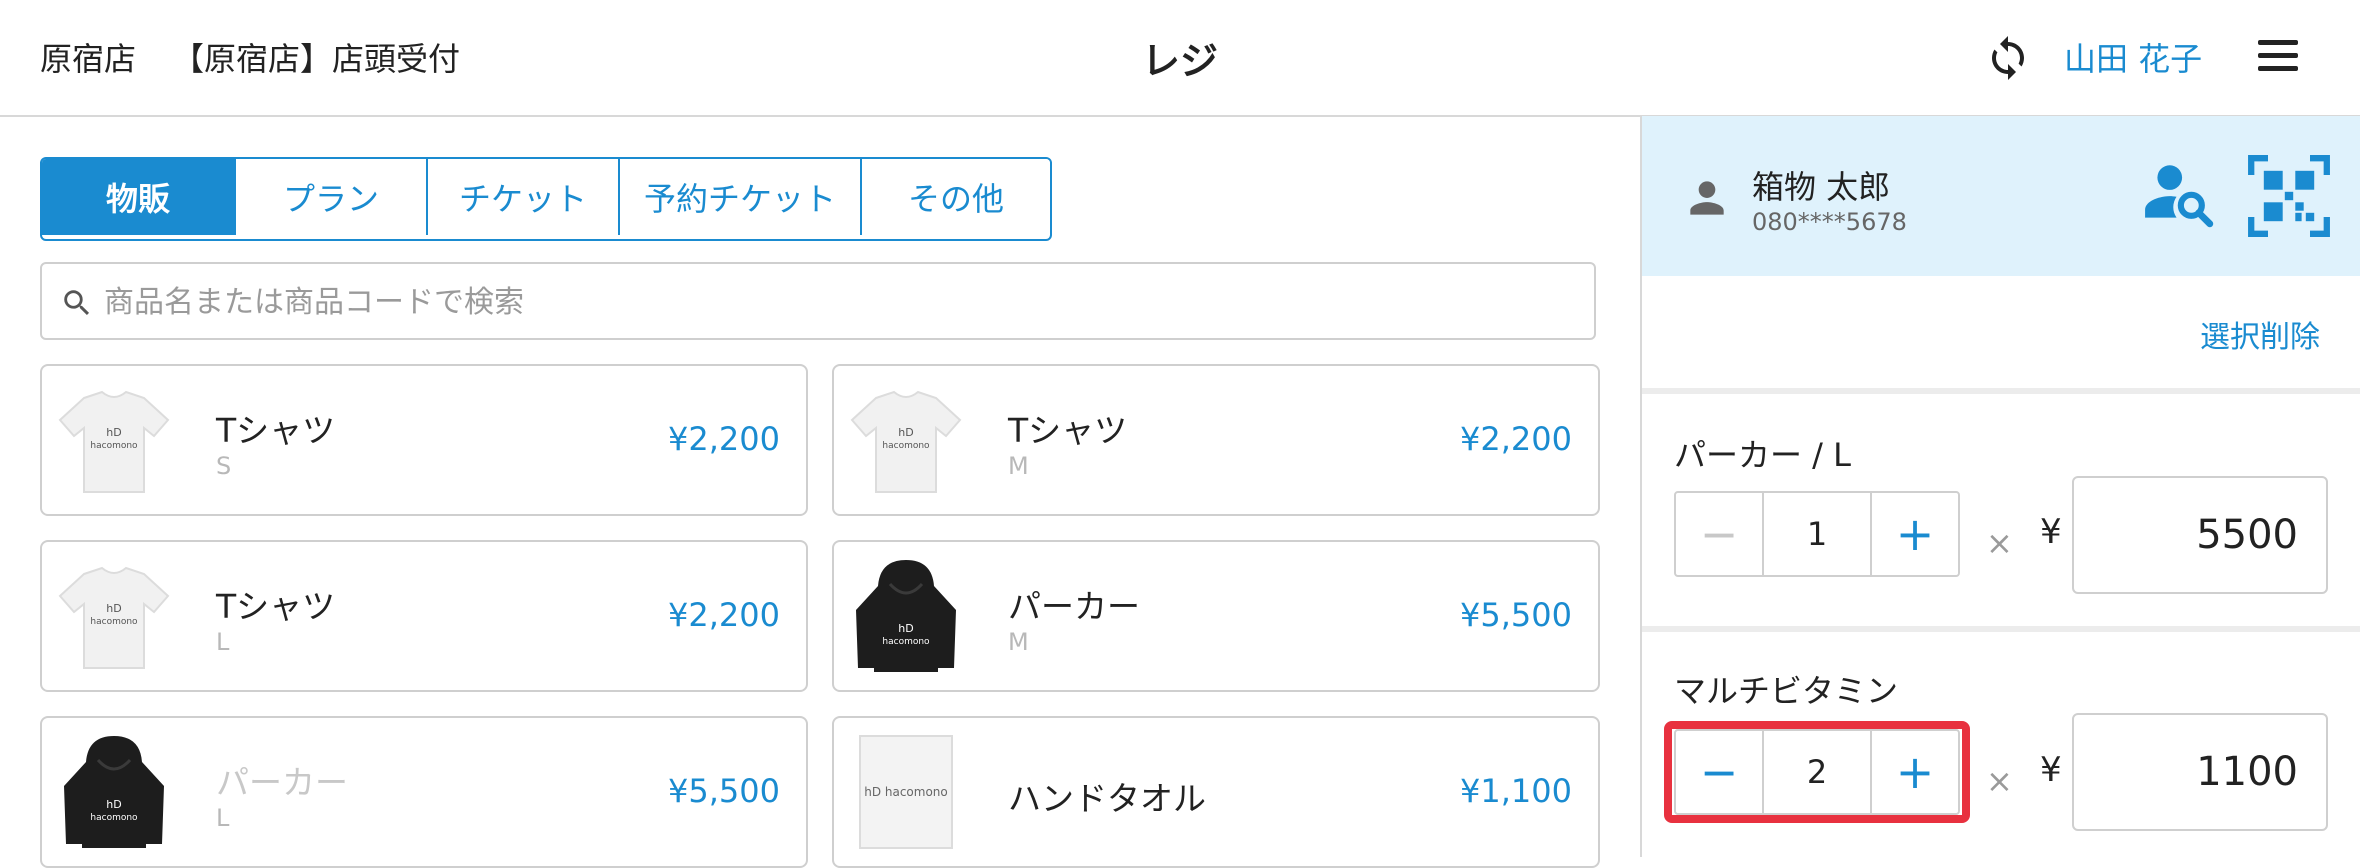 The image size is (2360, 868). I want to click on quantity-value: 1, so click(1817, 534).